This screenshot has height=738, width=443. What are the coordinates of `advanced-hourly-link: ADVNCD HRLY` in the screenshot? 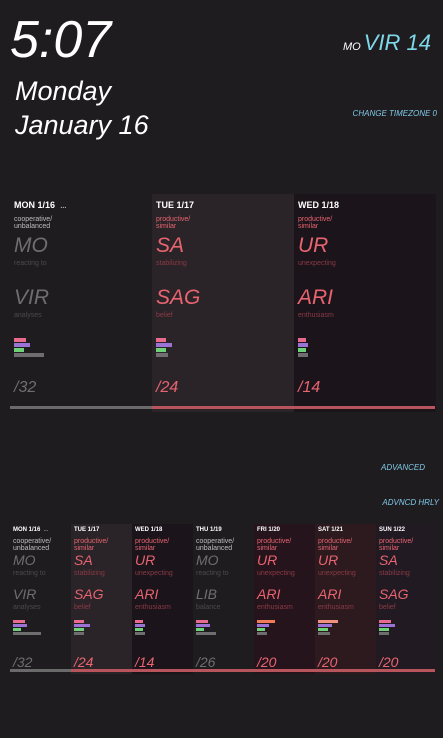 It's located at (410, 502).